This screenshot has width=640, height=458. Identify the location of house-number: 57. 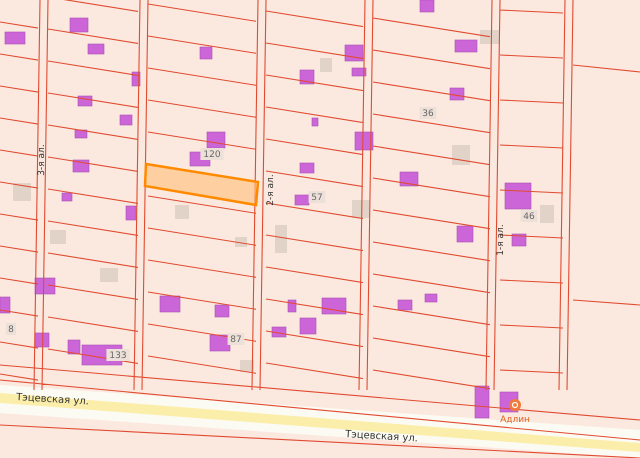
(317, 197).